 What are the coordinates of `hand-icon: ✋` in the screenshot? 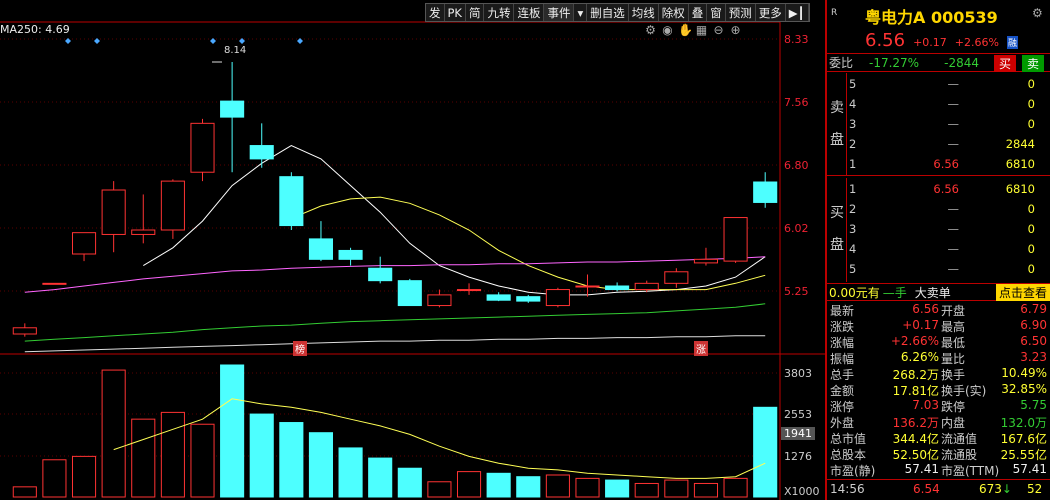 It's located at (685, 30).